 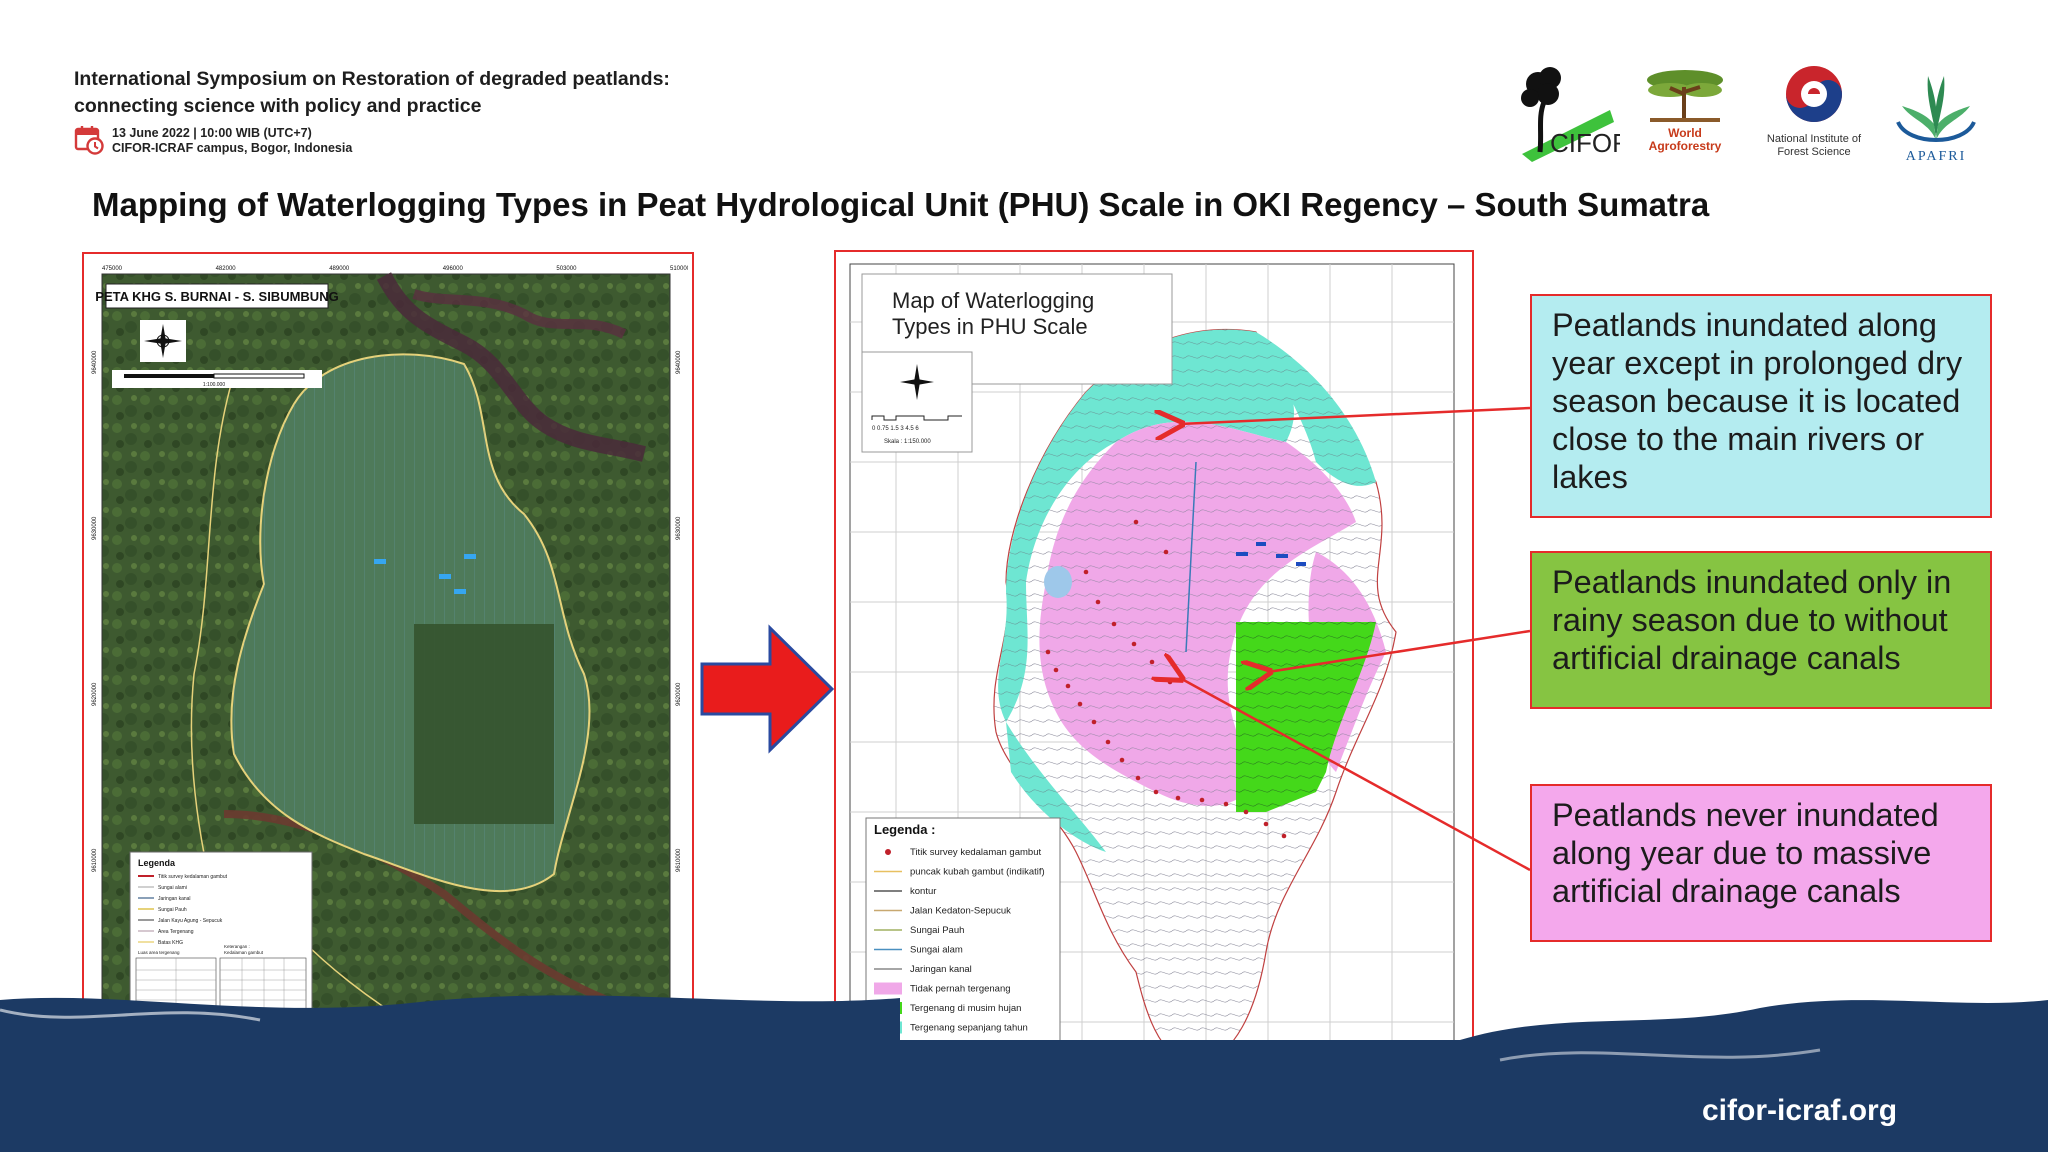 What do you see at coordinates (1685, 96) in the screenshot?
I see `icraf-tree-logo-icon` at bounding box center [1685, 96].